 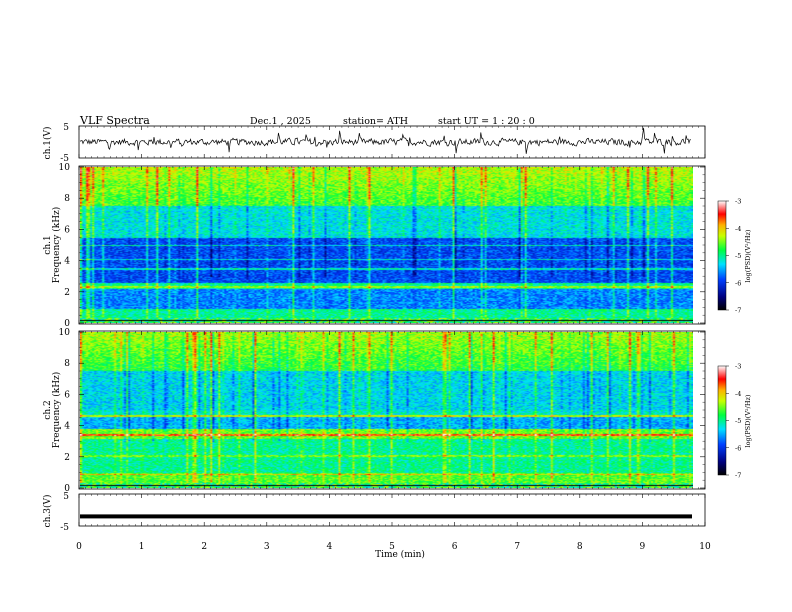 I want to click on ch1-colorbar-label: log(PSD)(V²/Hz), so click(x=748, y=255).